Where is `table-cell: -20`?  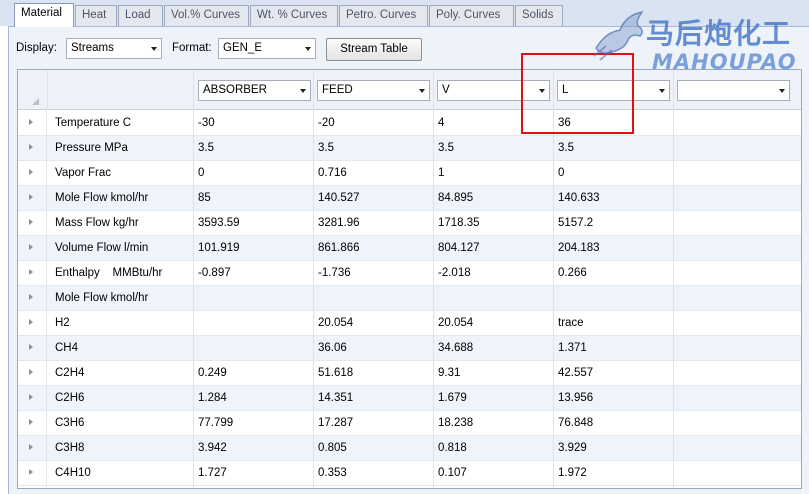
table-cell: -20 is located at coordinates (373, 123).